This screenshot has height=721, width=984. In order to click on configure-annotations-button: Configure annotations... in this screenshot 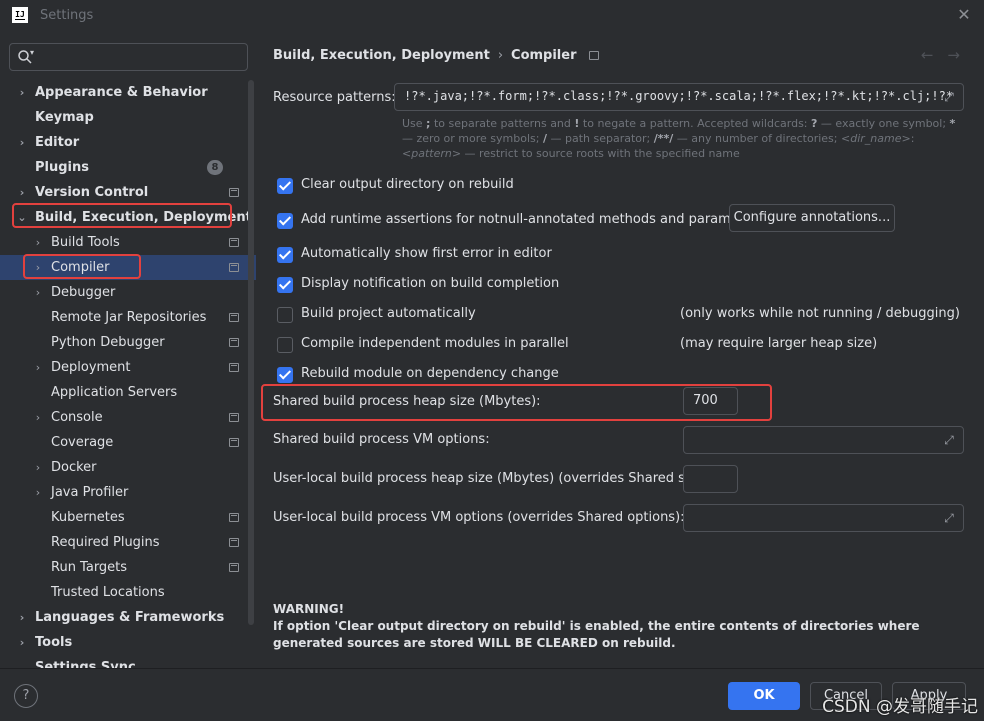, I will do `click(812, 218)`.